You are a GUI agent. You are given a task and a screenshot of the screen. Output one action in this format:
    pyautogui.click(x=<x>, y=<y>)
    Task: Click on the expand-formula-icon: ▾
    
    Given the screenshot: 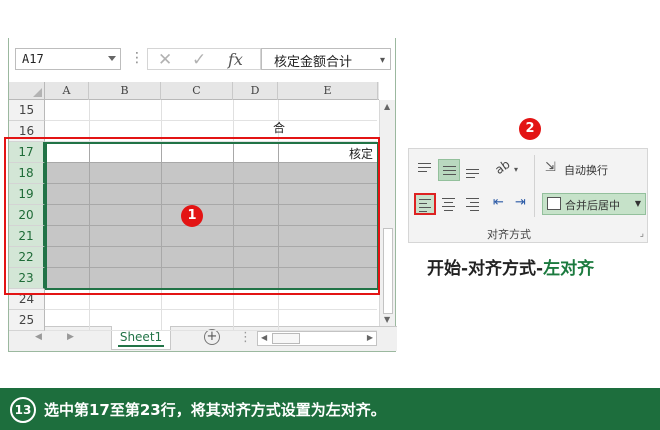 What is the action you would take?
    pyautogui.click(x=382, y=60)
    